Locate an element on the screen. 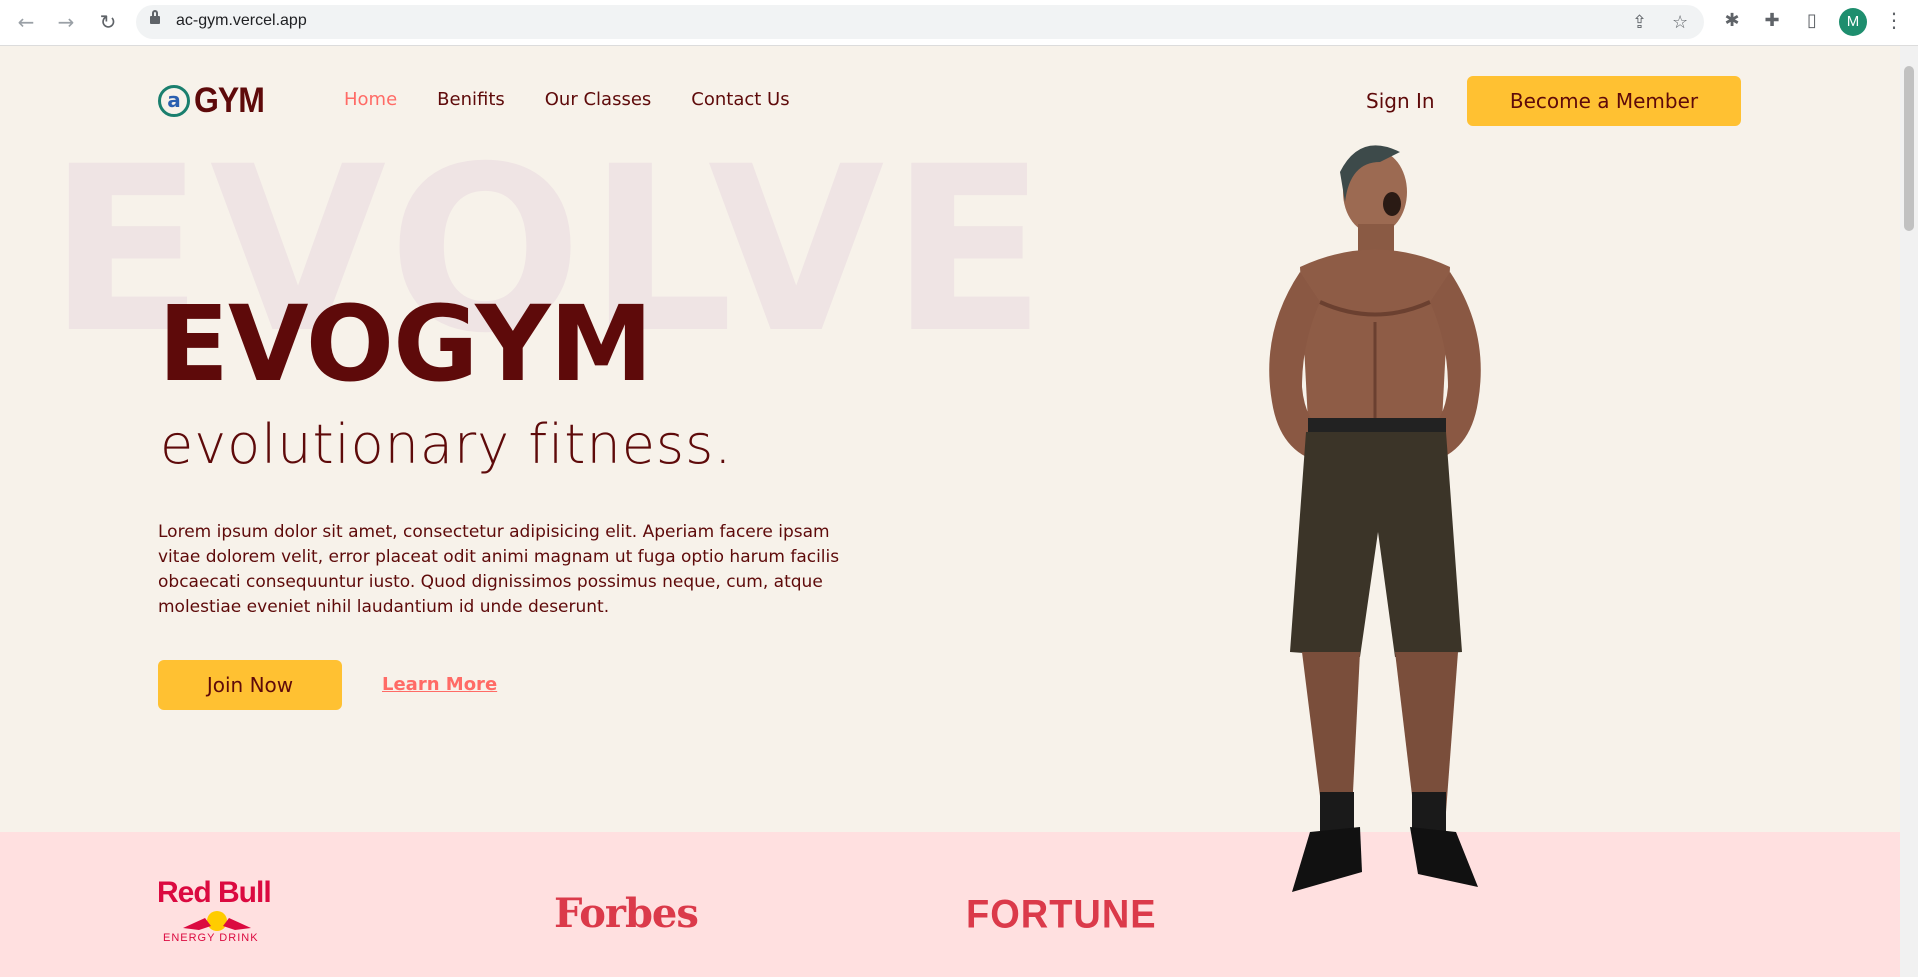  reload-icon: ↻ is located at coordinates (108, 22).